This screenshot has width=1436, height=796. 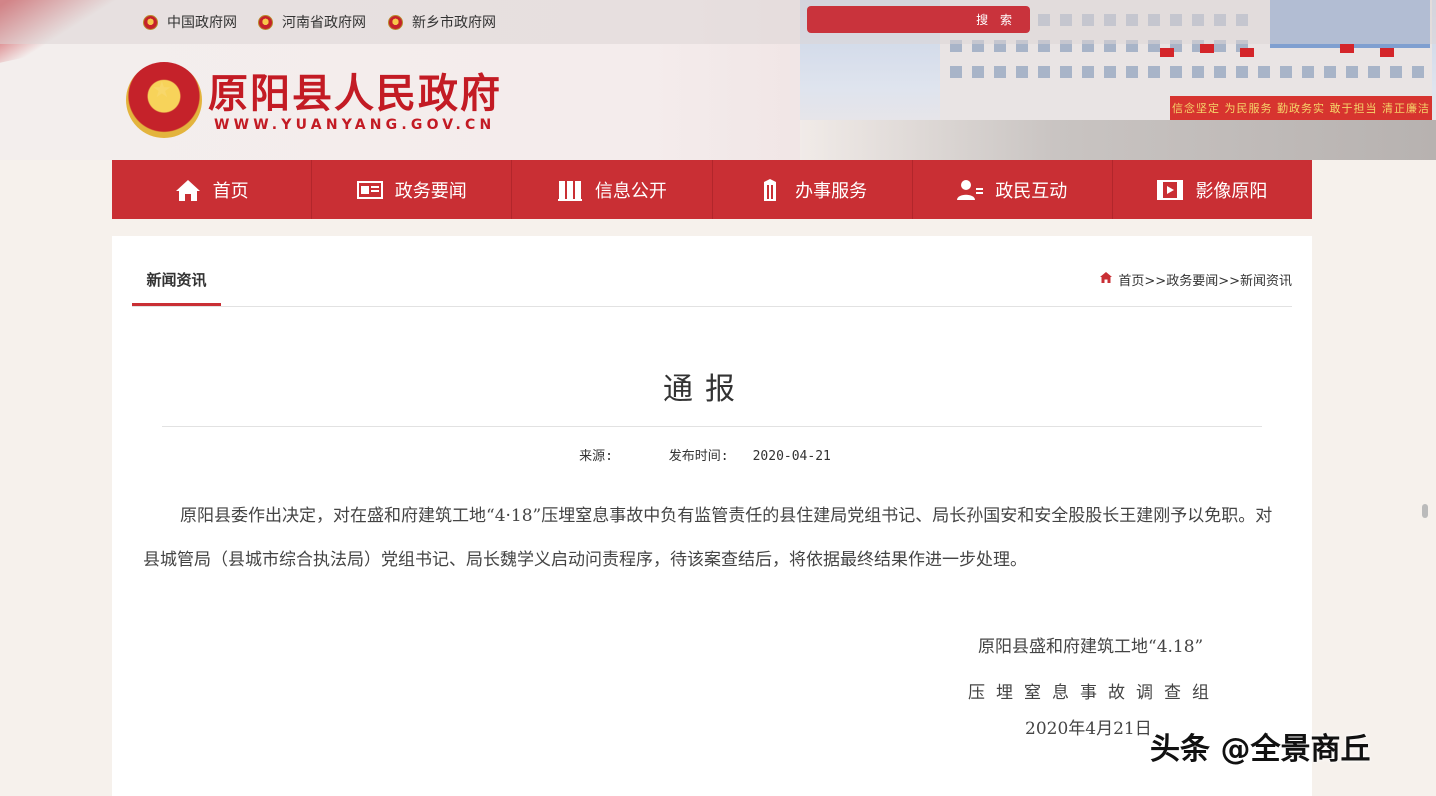 What do you see at coordinates (355, 94) in the screenshot?
I see `site-title: 原阳县人民政府` at bounding box center [355, 94].